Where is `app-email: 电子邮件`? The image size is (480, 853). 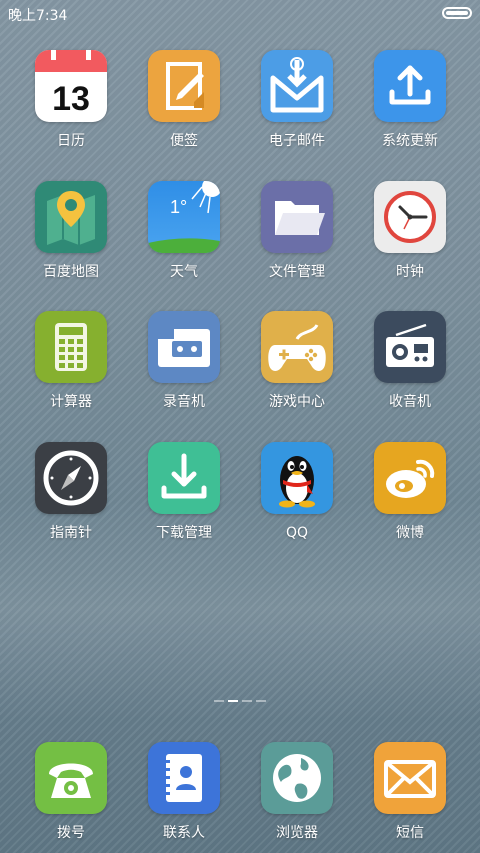
app-email: 电子邮件 is located at coordinates (297, 100).